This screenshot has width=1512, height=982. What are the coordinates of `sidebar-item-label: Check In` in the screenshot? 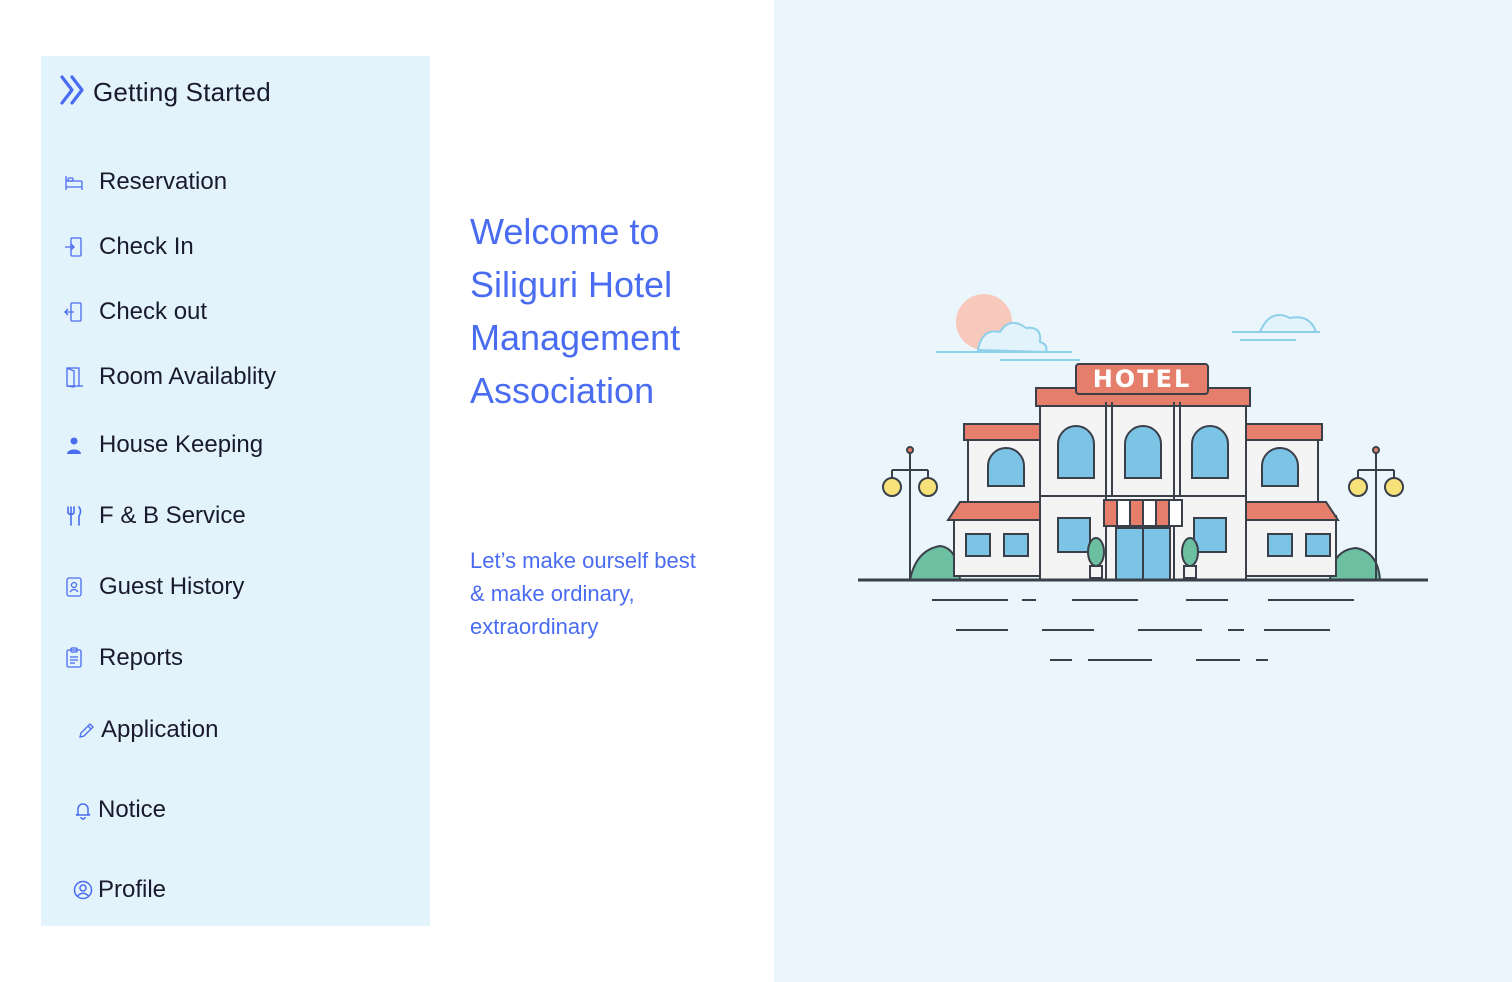 It's located at (146, 246).